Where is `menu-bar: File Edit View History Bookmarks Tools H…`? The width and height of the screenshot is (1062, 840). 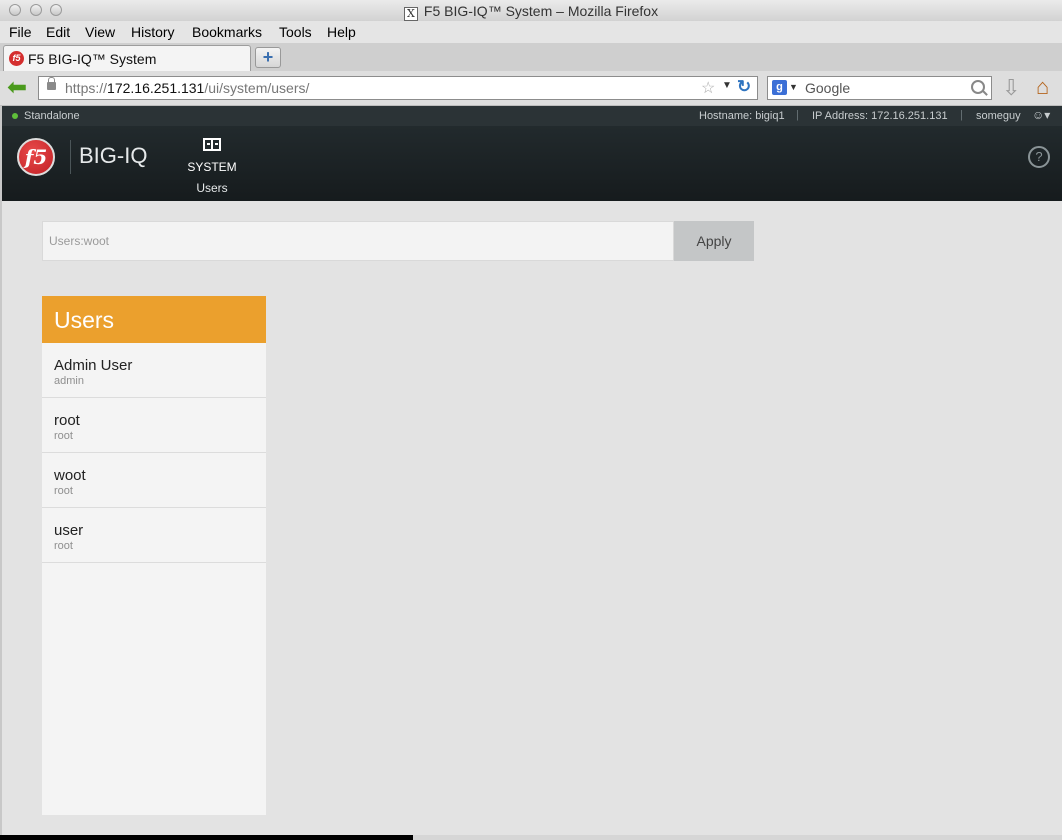
menu-bar: File Edit View History Bookmarks Tools H… is located at coordinates (531, 32).